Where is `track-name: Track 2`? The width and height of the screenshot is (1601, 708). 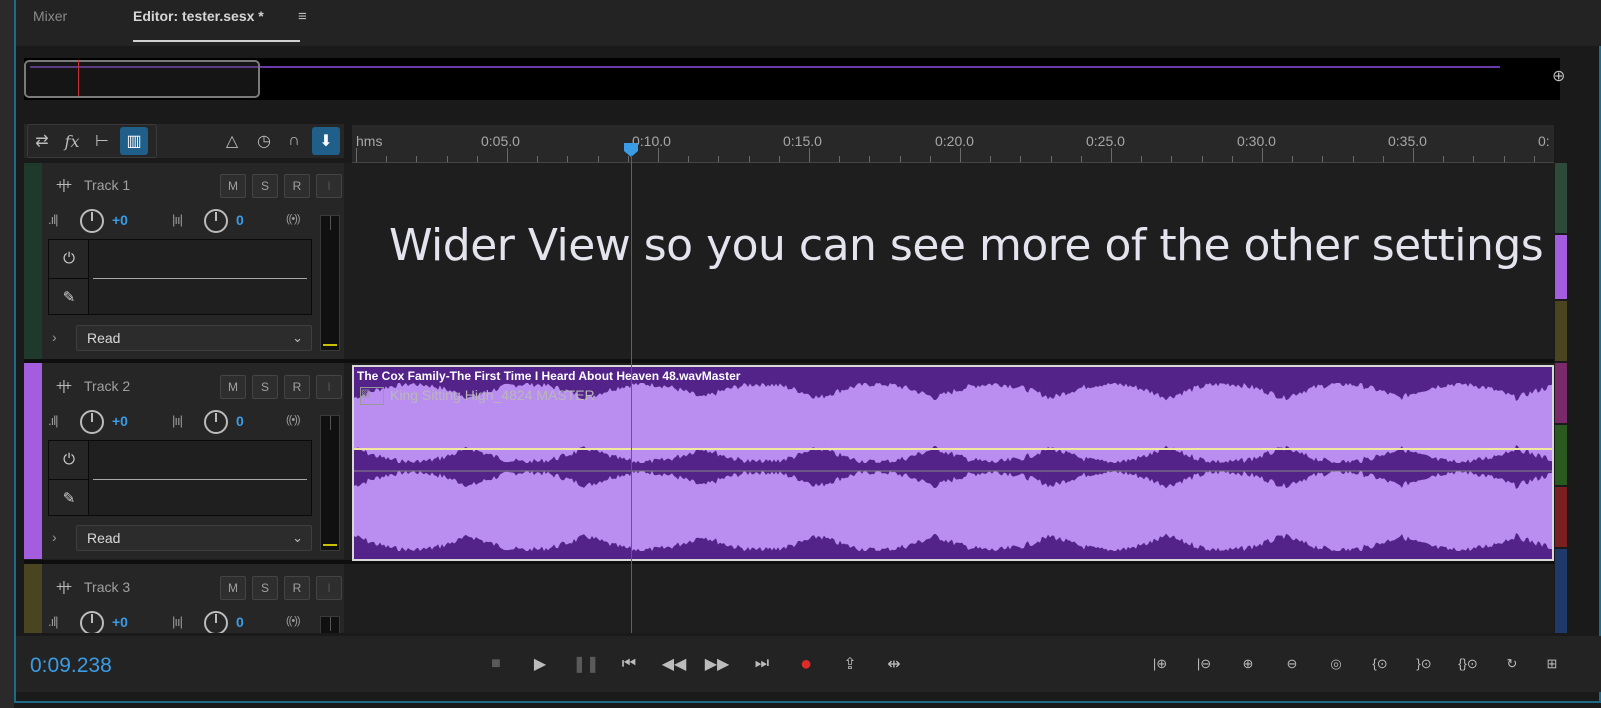
track-name: Track 2 is located at coordinates (107, 386).